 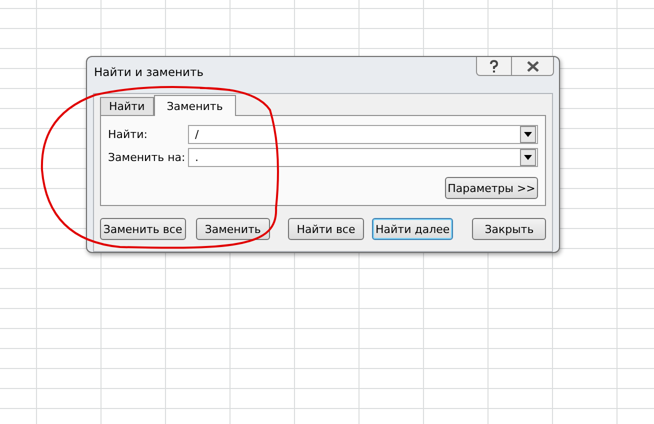 I want to click on help-icon, so click(x=494, y=66).